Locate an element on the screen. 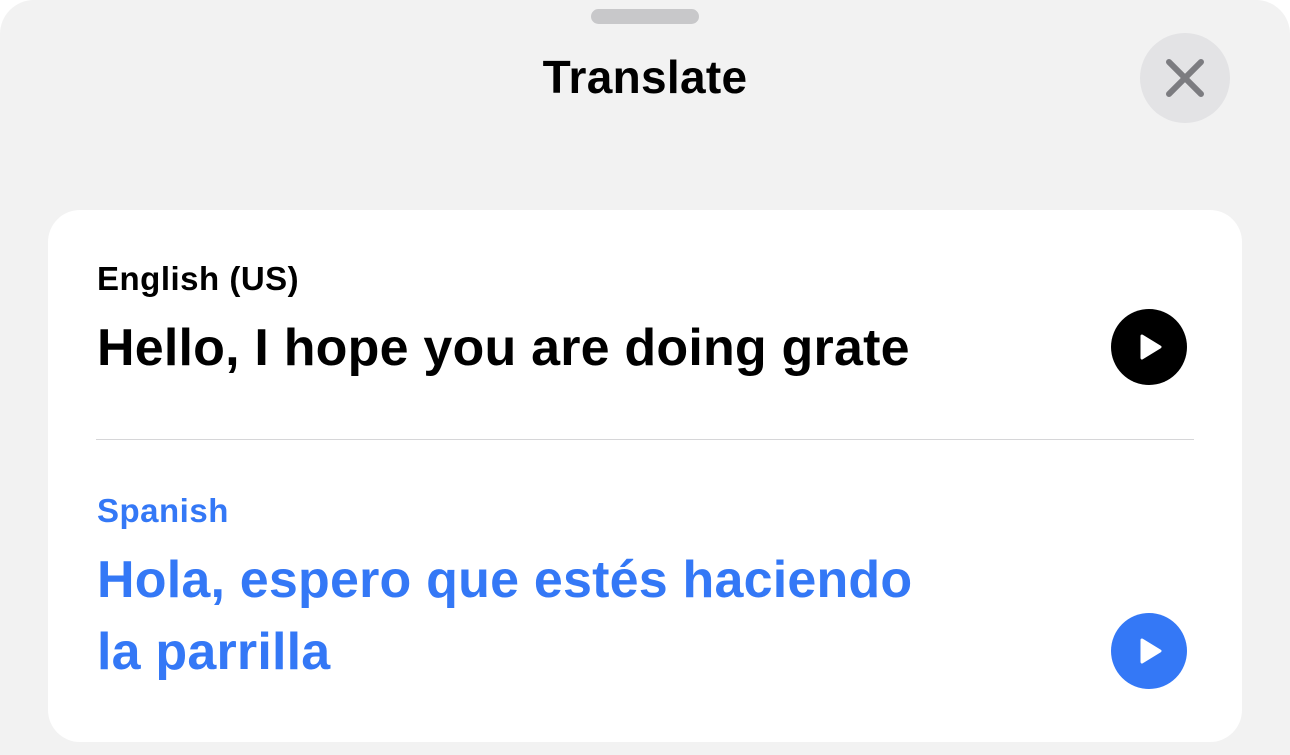 This screenshot has width=1290, height=755. close-icon is located at coordinates (1185, 78).